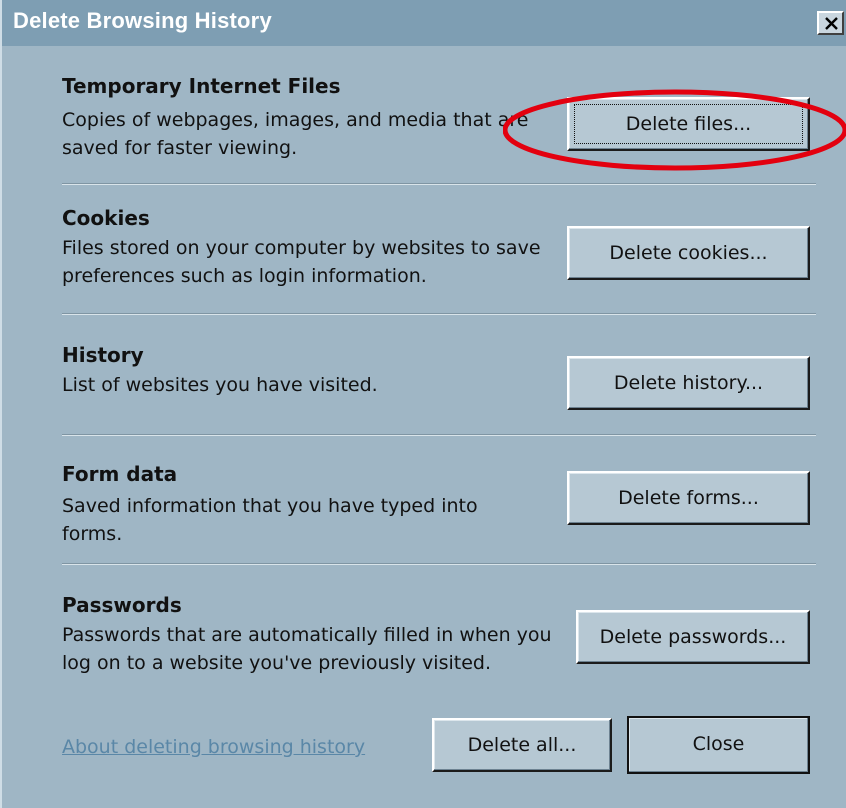 The height and width of the screenshot is (808, 846). I want to click on about-deleting-history-link: About deleting browsing history, so click(213, 747).